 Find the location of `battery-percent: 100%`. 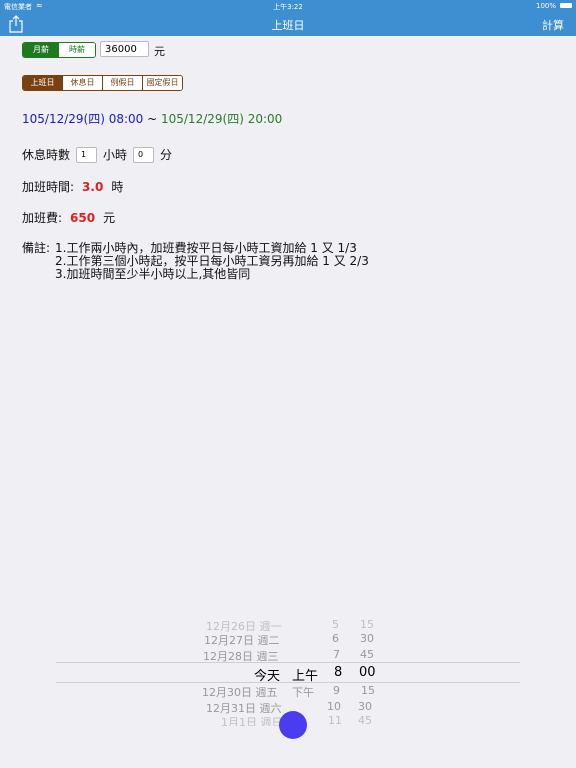

battery-percent: 100% is located at coordinates (545, 6).